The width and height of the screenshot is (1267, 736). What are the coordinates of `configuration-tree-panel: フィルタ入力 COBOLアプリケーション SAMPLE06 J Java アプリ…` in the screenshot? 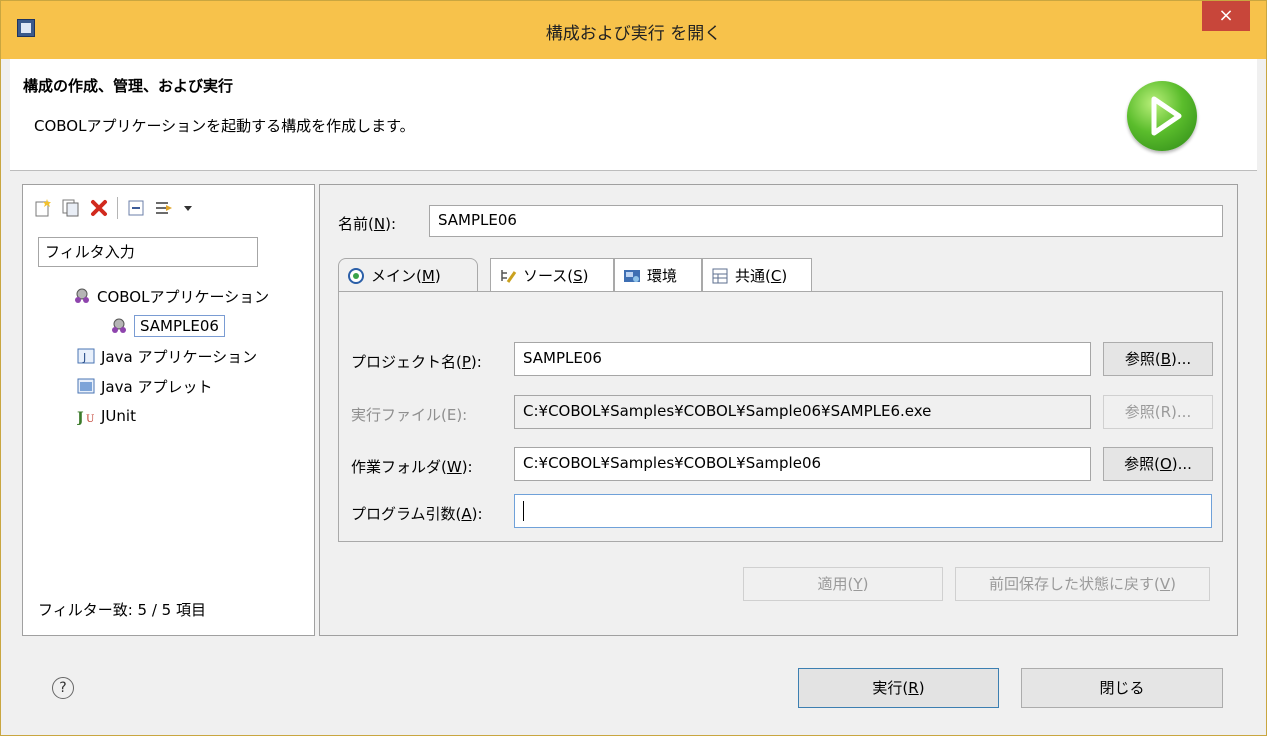 It's located at (168, 410).